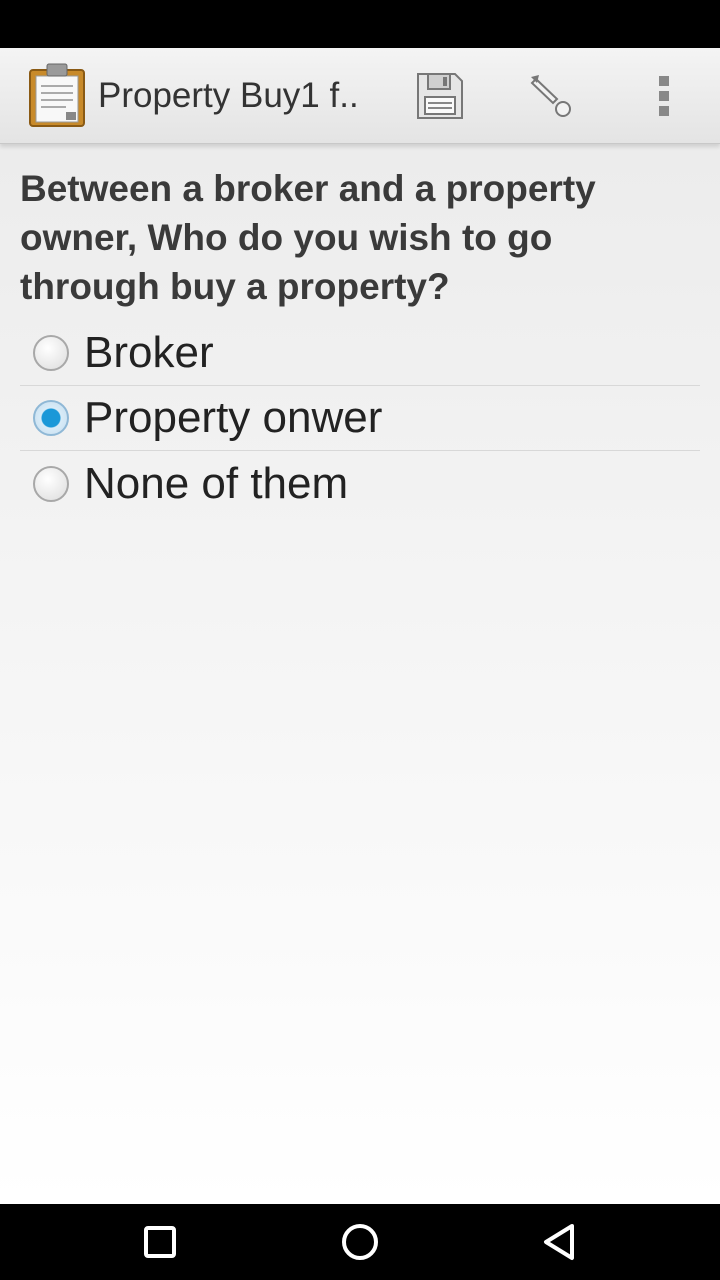  I want to click on option-property-owner: Property onwer, so click(360, 418).